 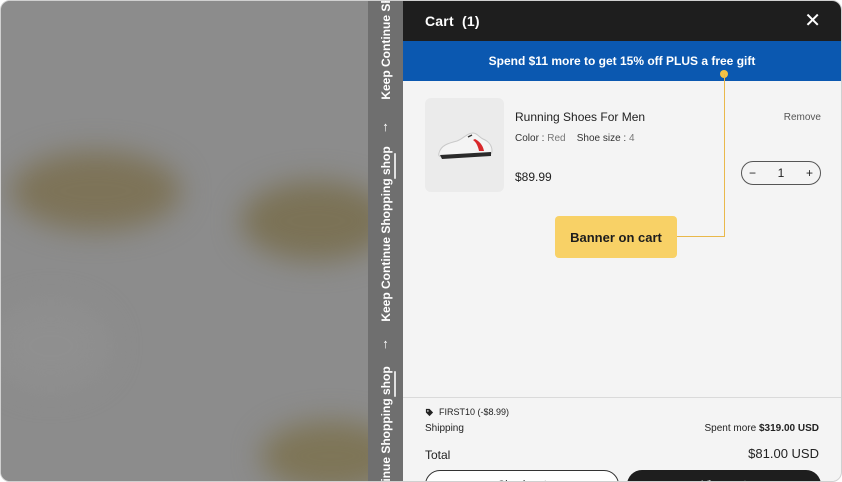 What do you see at coordinates (533, 177) in the screenshot?
I see `product-price: $89.99` at bounding box center [533, 177].